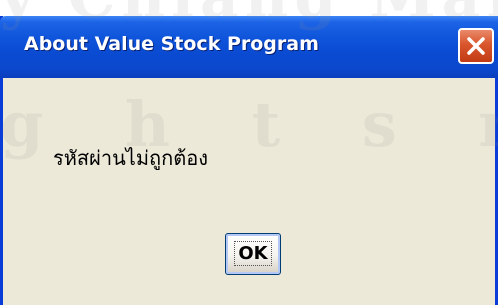 Image resolution: width=498 pixels, height=305 pixels. Describe the element at coordinates (171, 44) in the screenshot. I see `window-title: About Value Stock Program` at that location.